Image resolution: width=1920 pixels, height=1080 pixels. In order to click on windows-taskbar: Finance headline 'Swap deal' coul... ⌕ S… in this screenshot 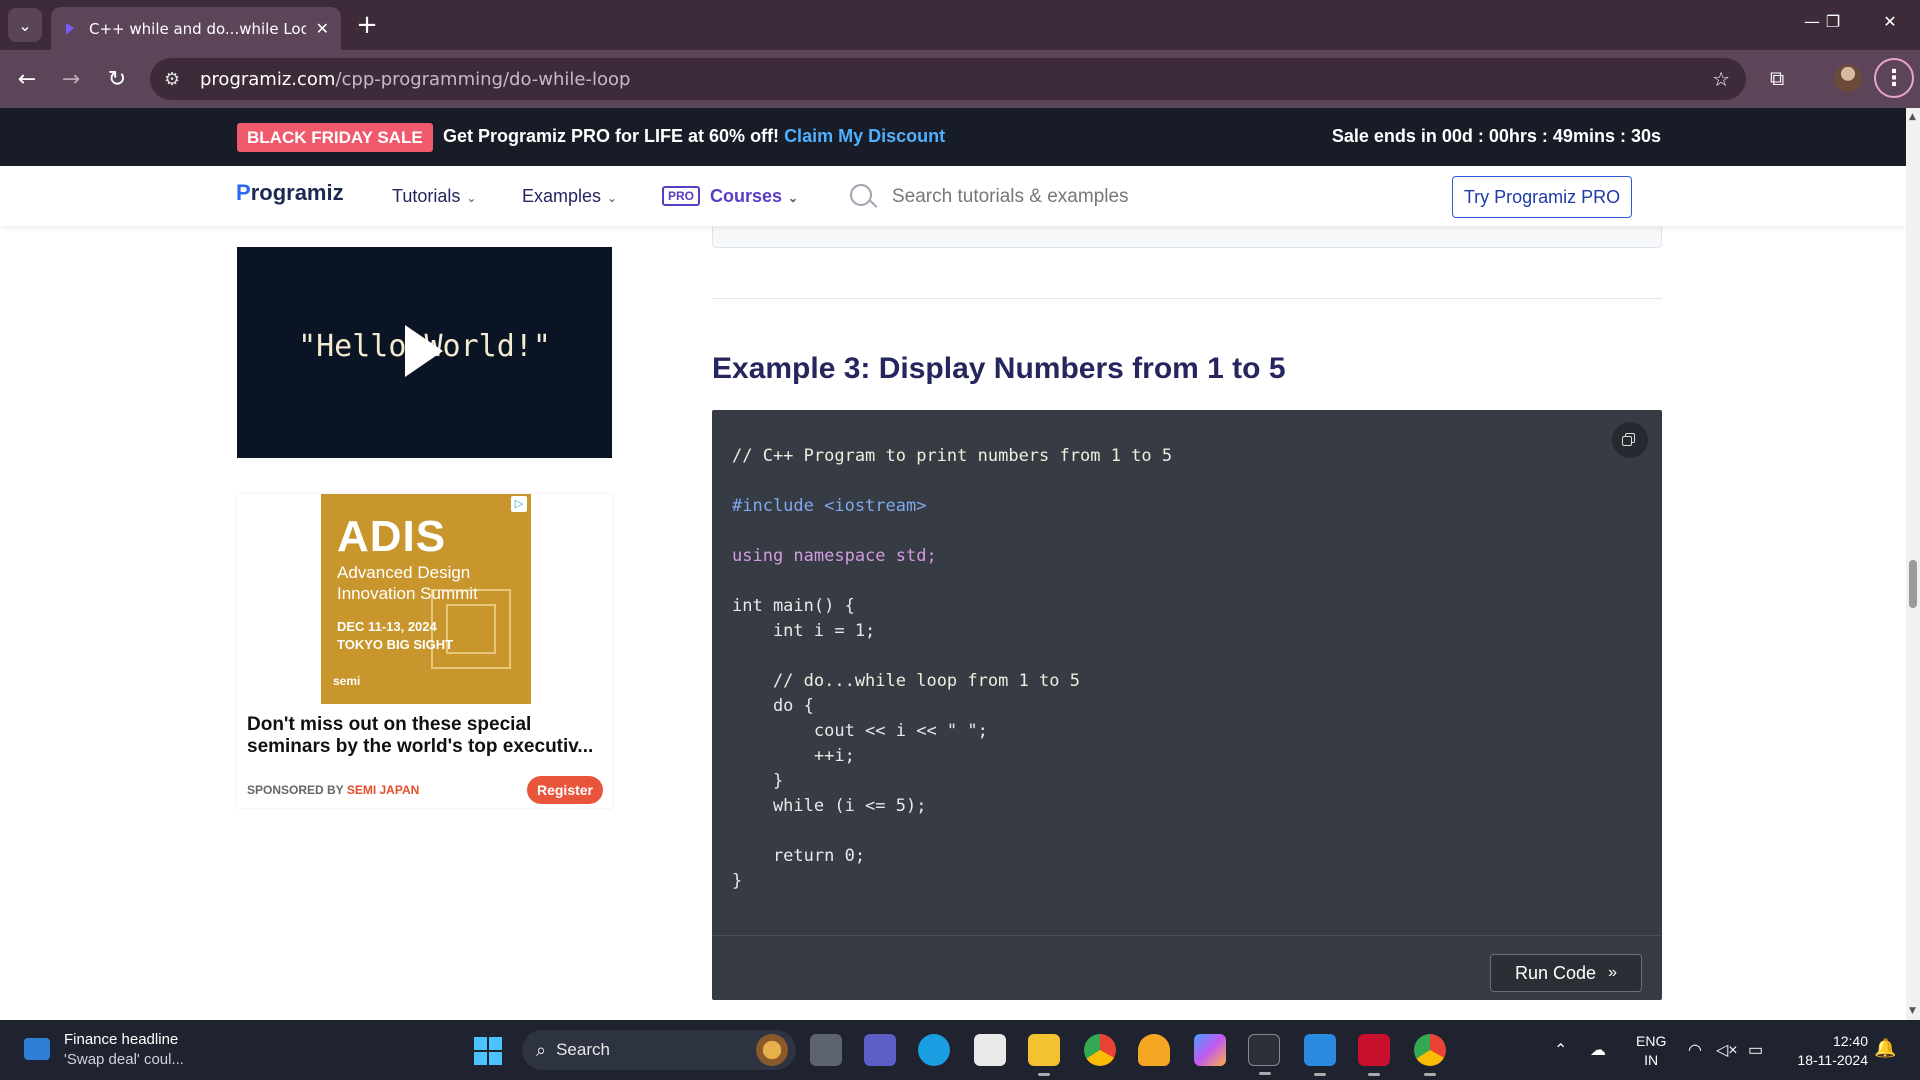, I will do `click(960, 1050)`.